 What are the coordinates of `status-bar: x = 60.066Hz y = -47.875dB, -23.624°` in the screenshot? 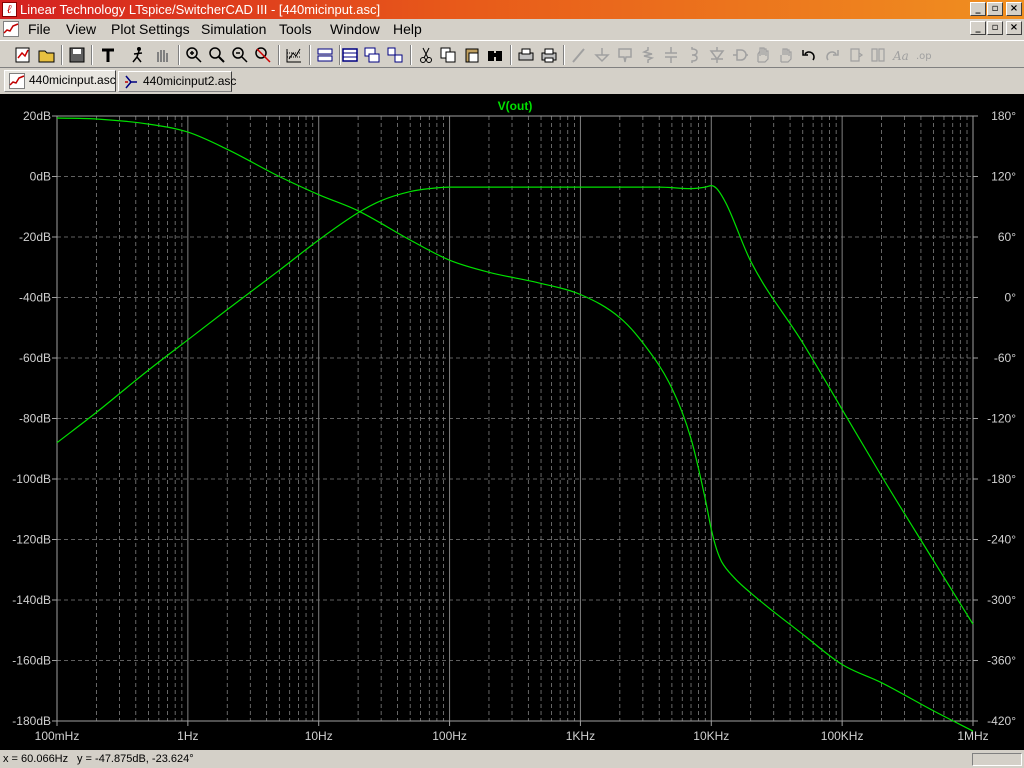 It's located at (512, 759).